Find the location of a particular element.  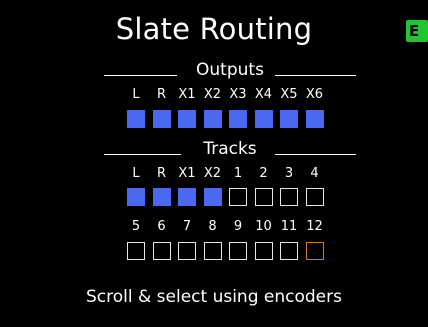

output-channel-label: X3 is located at coordinates (238, 94).